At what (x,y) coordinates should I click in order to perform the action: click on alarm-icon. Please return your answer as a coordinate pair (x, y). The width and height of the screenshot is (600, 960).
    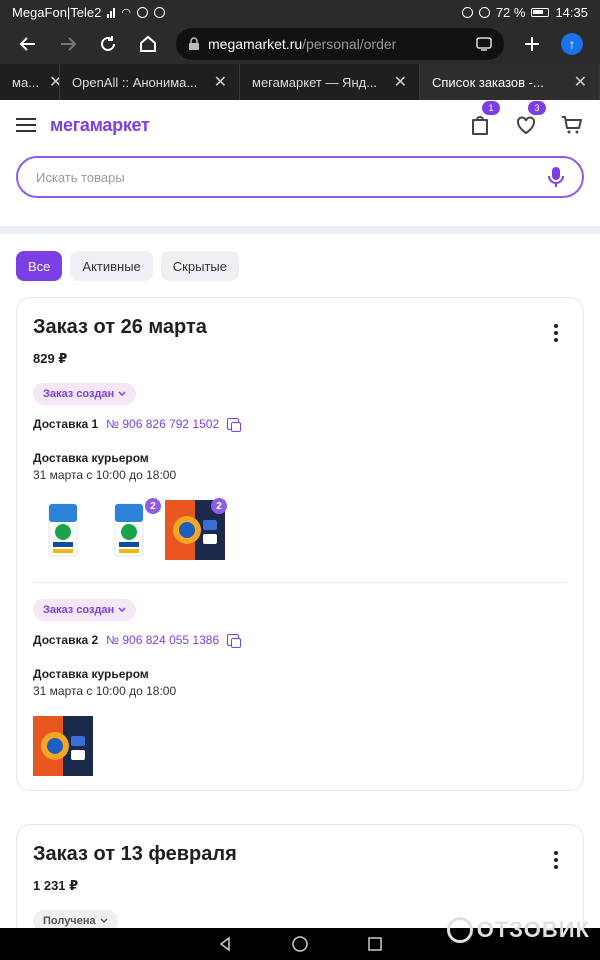
    Looking at the image, I should click on (484, 12).